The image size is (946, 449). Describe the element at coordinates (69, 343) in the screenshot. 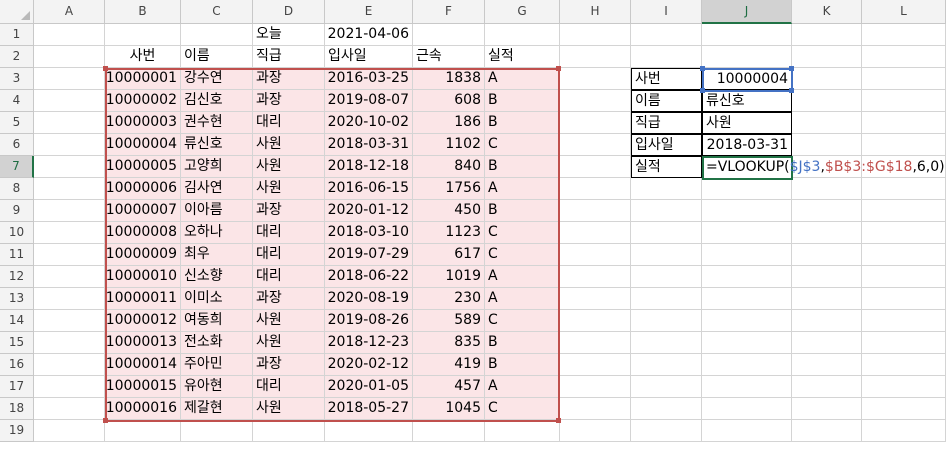

I see `cell-a15` at that location.